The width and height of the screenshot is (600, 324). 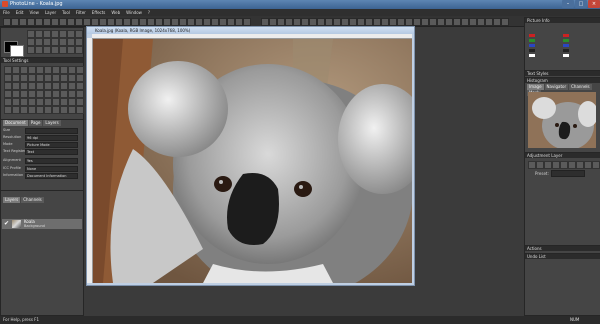 I want to click on doc-text-register-field: Text, so click(x=51, y=152).